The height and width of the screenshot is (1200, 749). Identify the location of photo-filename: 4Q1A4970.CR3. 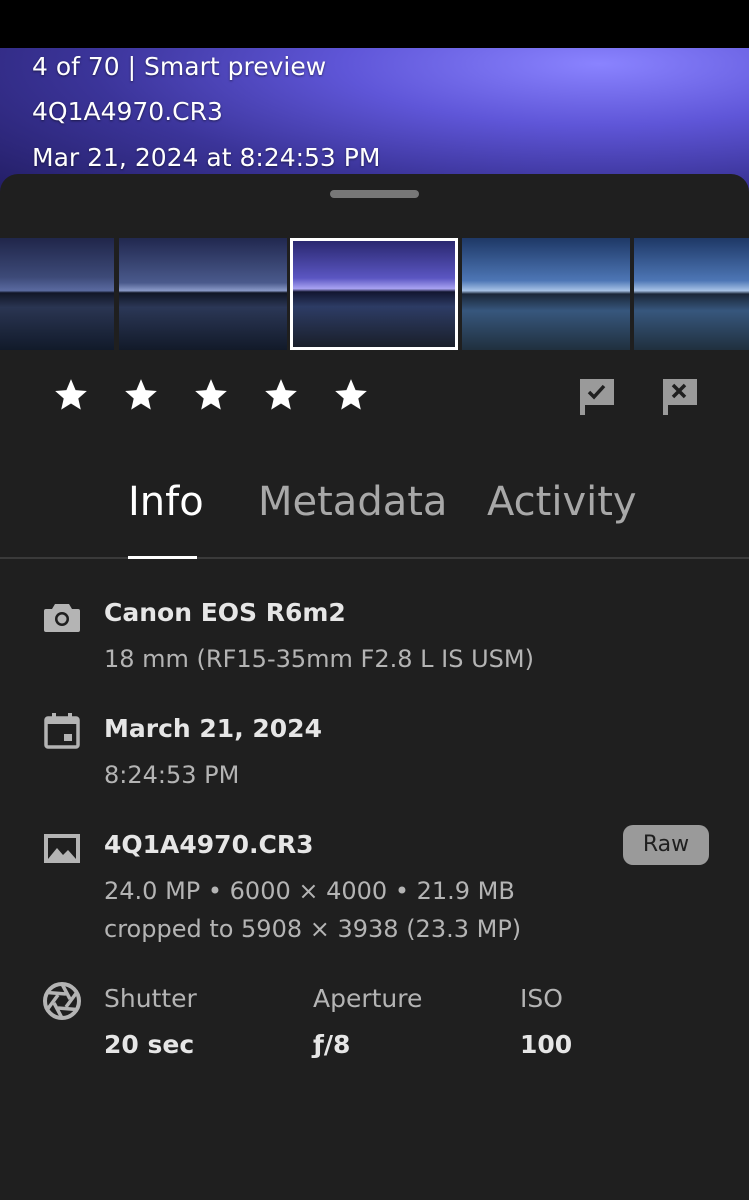
(127, 111).